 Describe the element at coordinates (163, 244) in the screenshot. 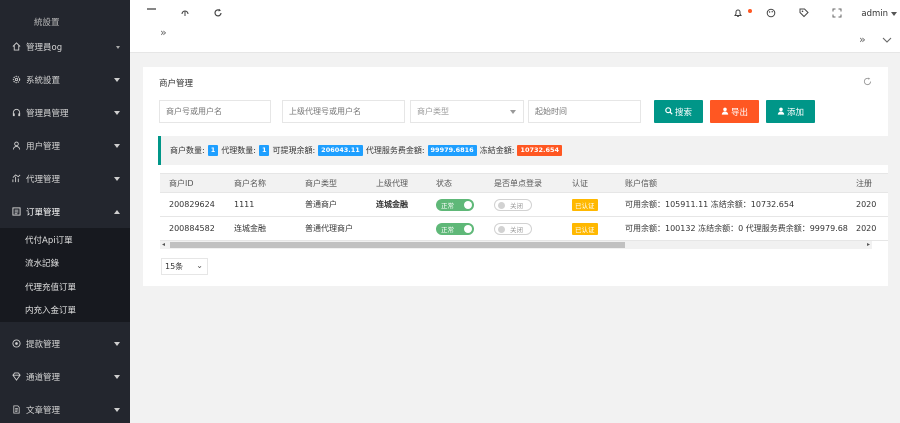

I see `scroll-left-arrow-icon: ◂` at that location.